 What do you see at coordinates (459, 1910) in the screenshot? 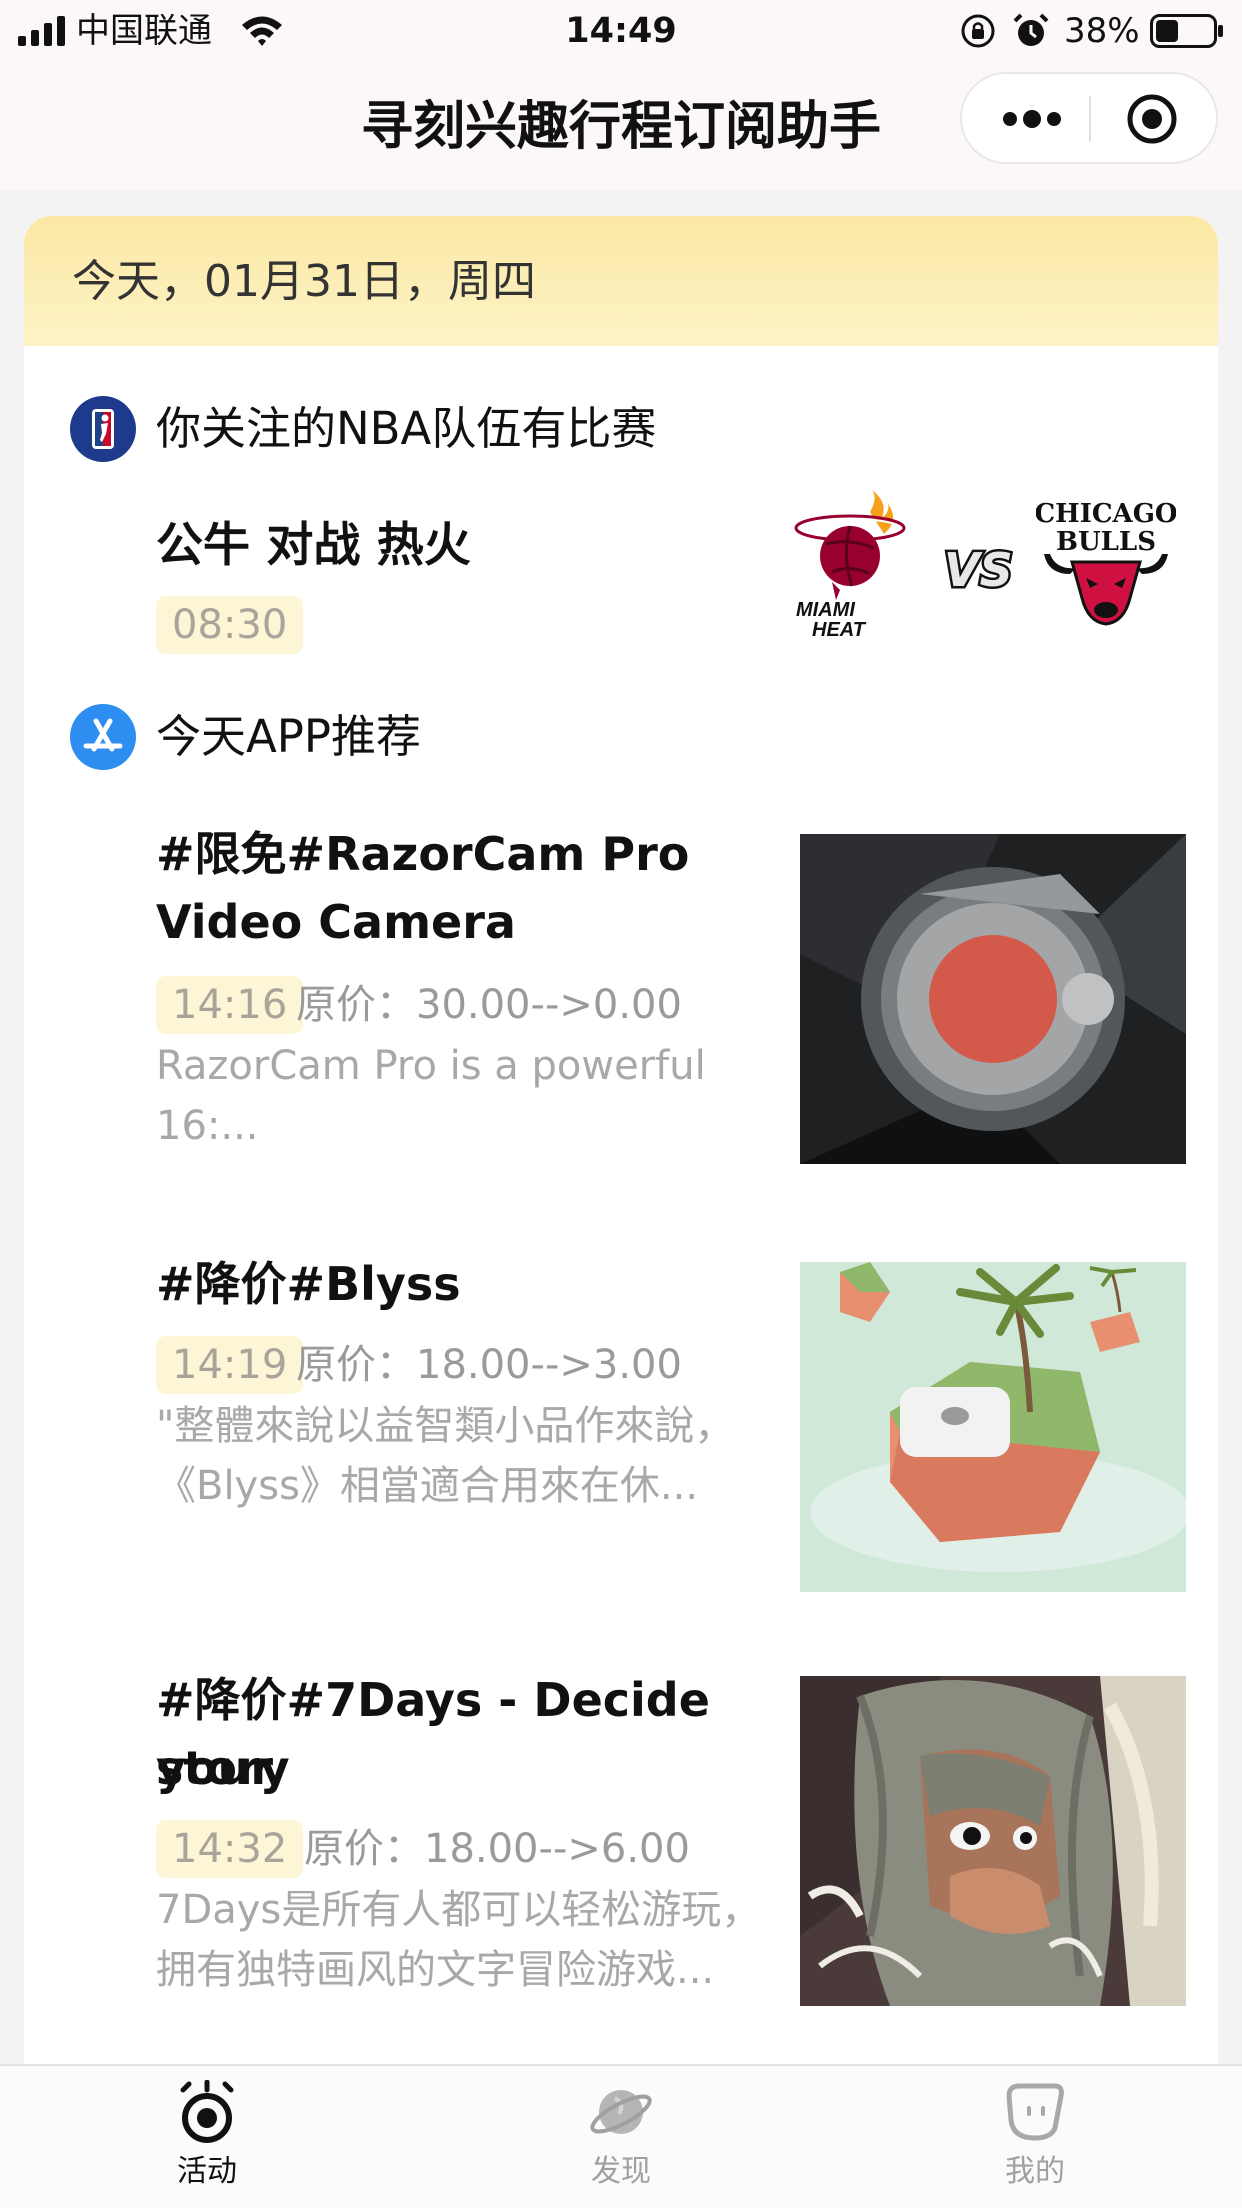
I see `app-description: 7Days是所有人都可以轻松游玩，` at bounding box center [459, 1910].